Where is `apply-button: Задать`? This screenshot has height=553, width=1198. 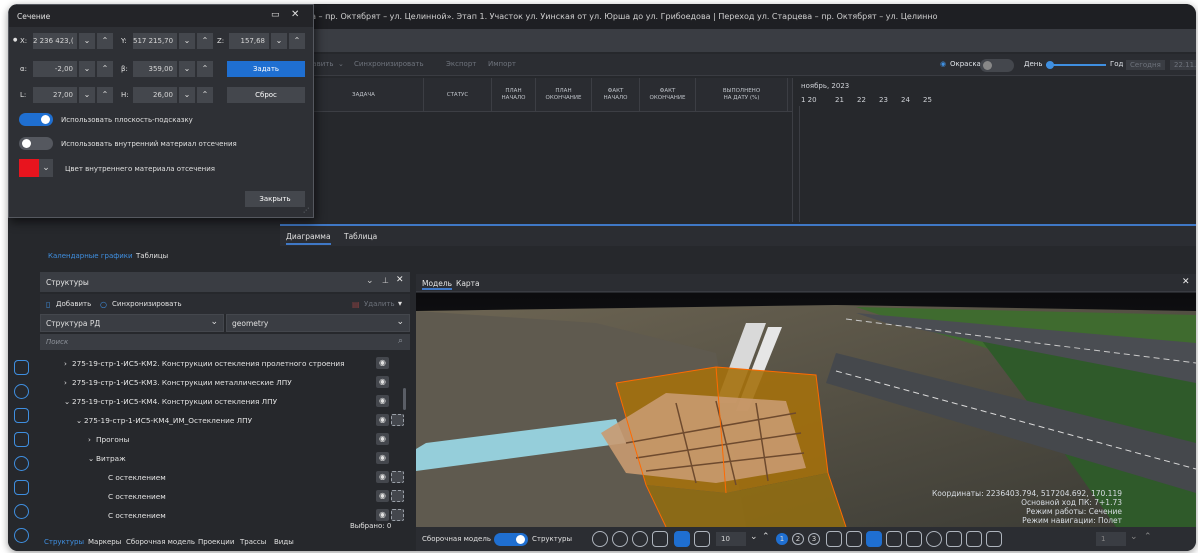 apply-button: Задать is located at coordinates (266, 69).